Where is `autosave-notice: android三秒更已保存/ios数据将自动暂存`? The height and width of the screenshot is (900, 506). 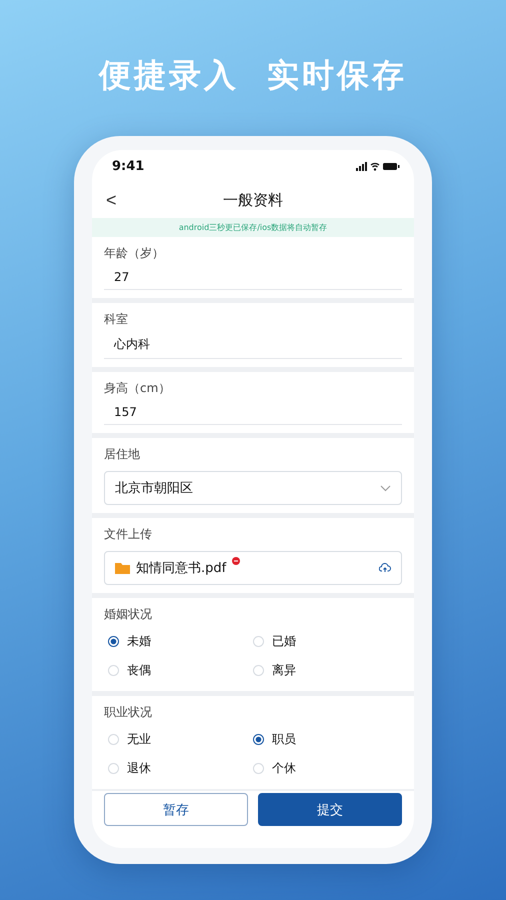
autosave-notice: android三秒更已保存/ios数据将自动暂存 is located at coordinates (253, 227).